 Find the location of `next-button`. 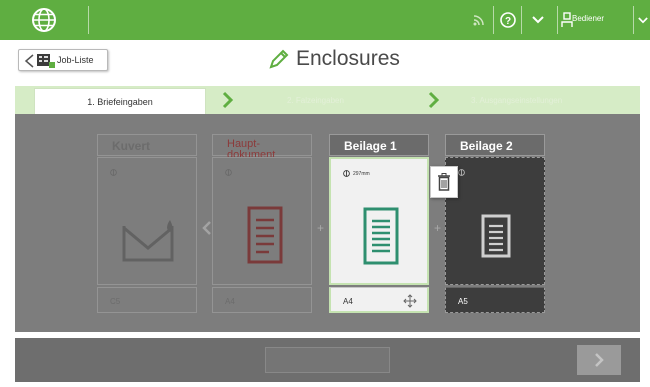

next-button is located at coordinates (599, 360).